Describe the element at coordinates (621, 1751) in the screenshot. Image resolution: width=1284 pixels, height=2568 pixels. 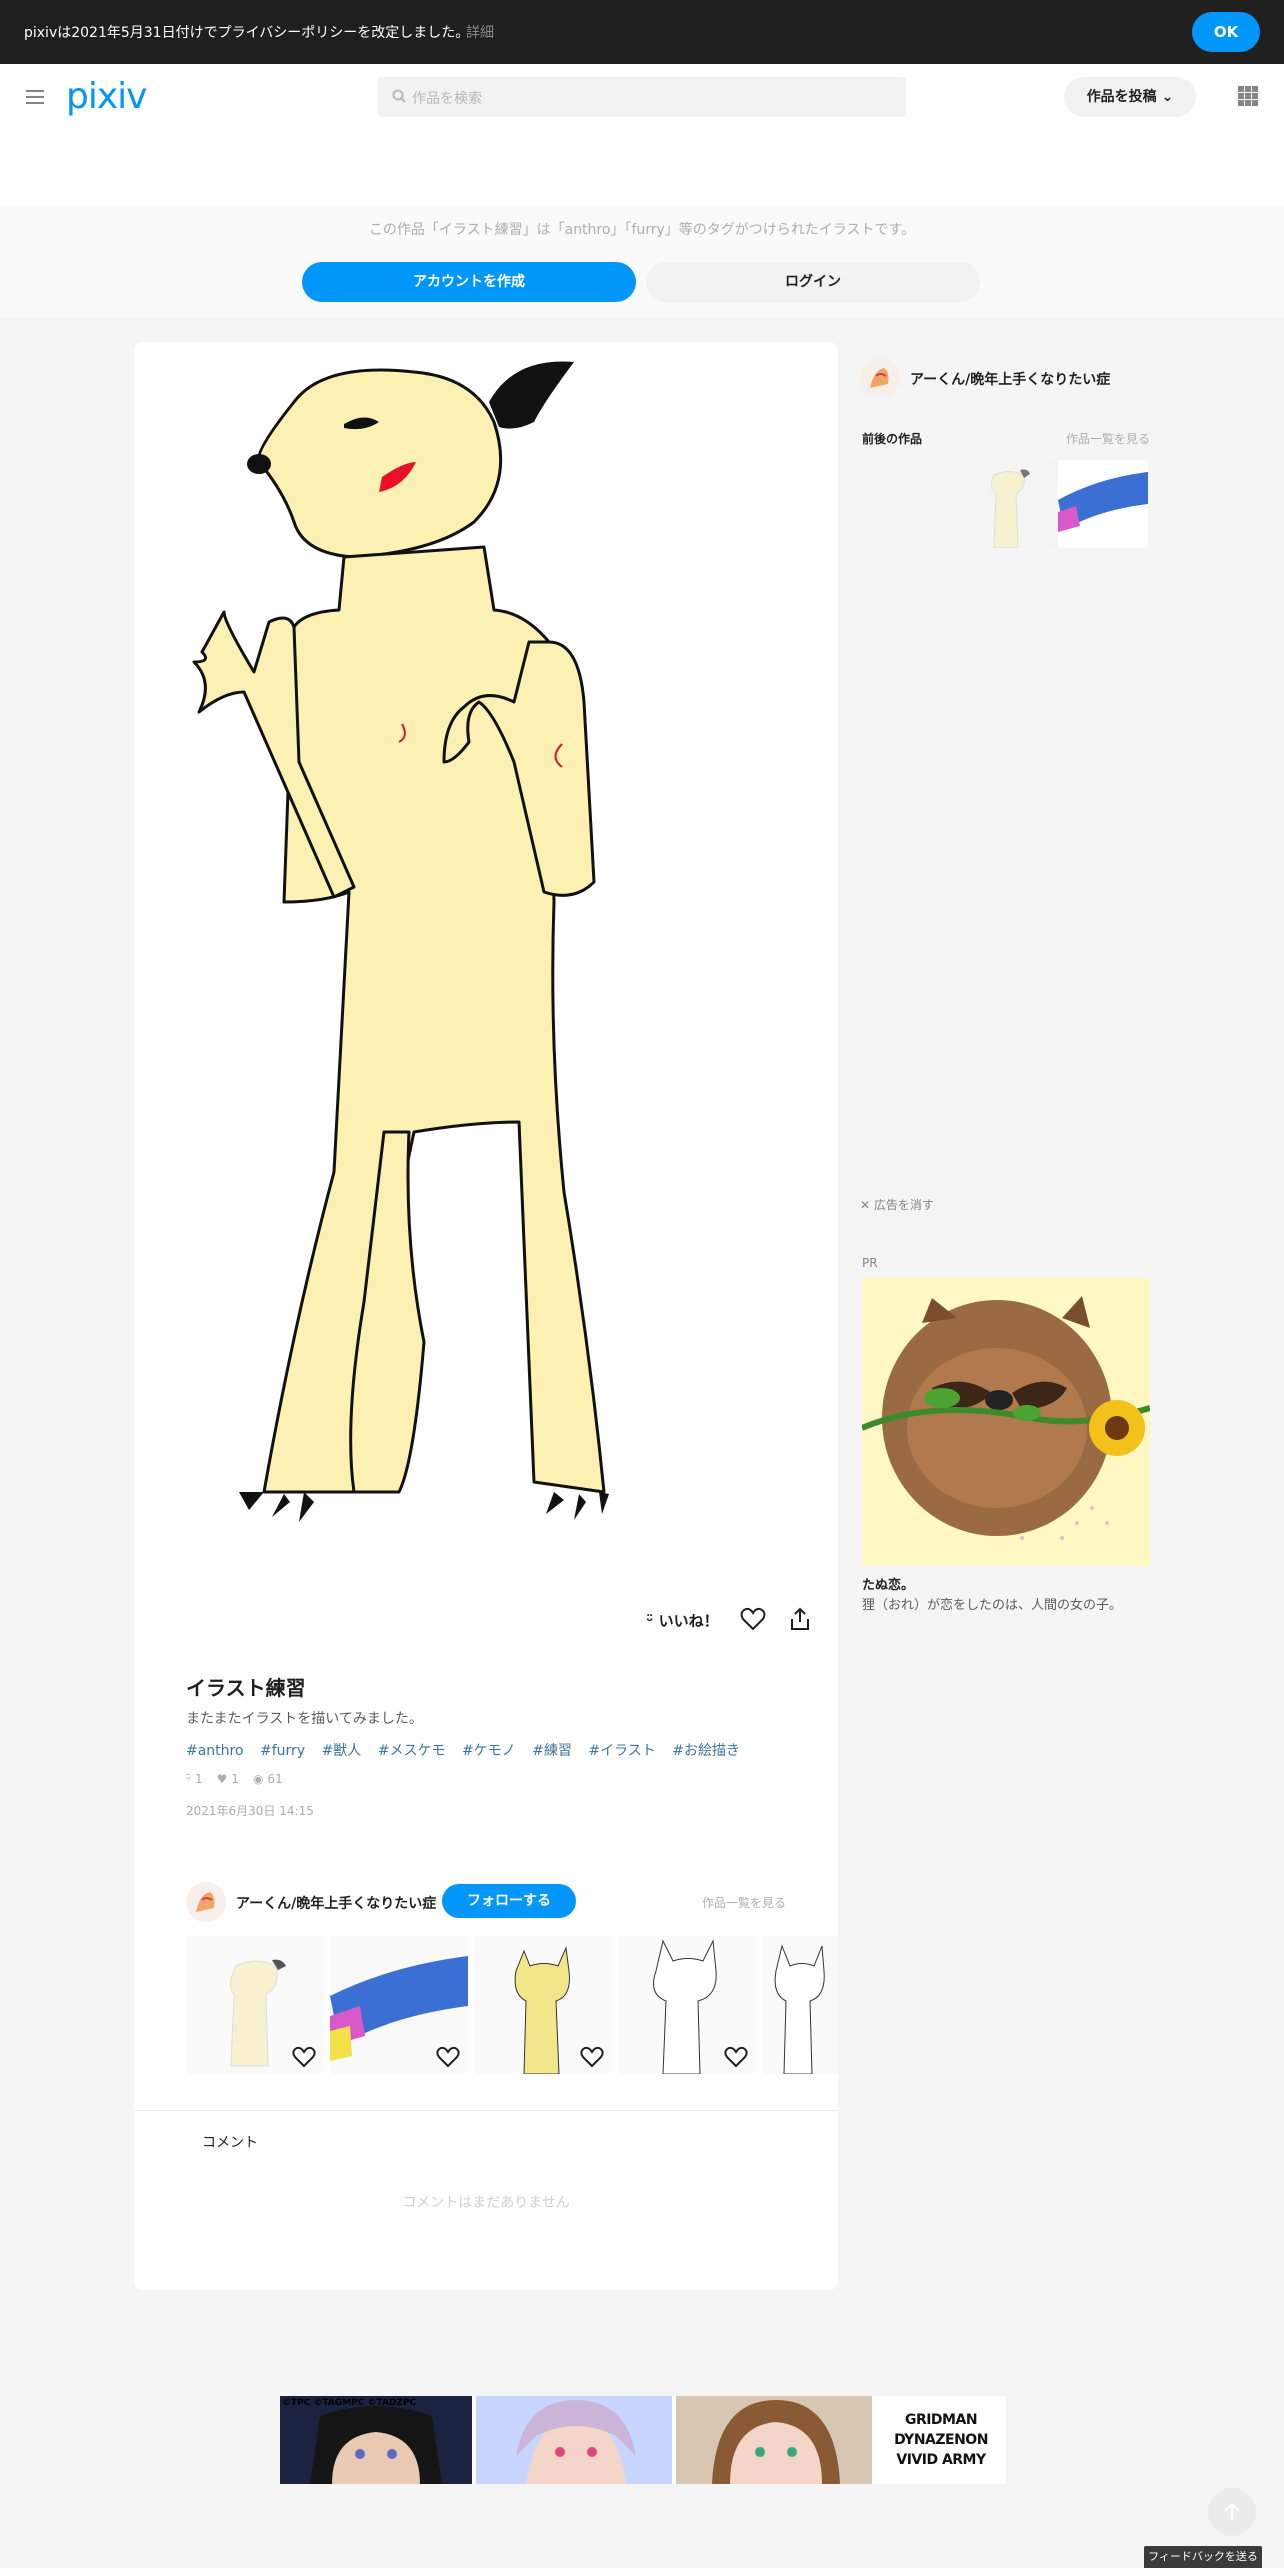
I see `tag-item: #イラスト` at that location.